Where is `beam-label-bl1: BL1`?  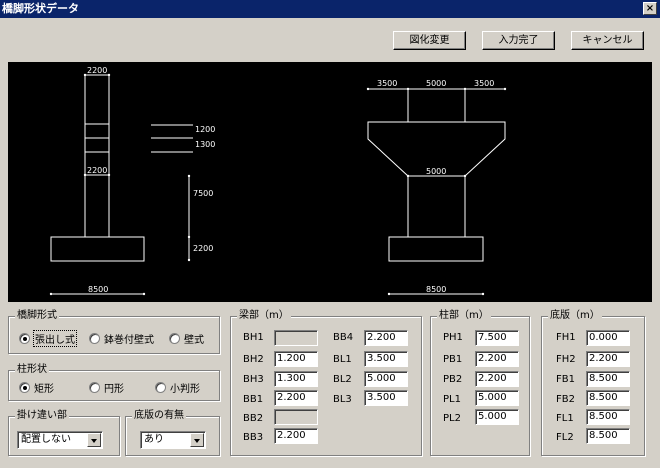 beam-label-bl1: BL1 is located at coordinates (342, 359).